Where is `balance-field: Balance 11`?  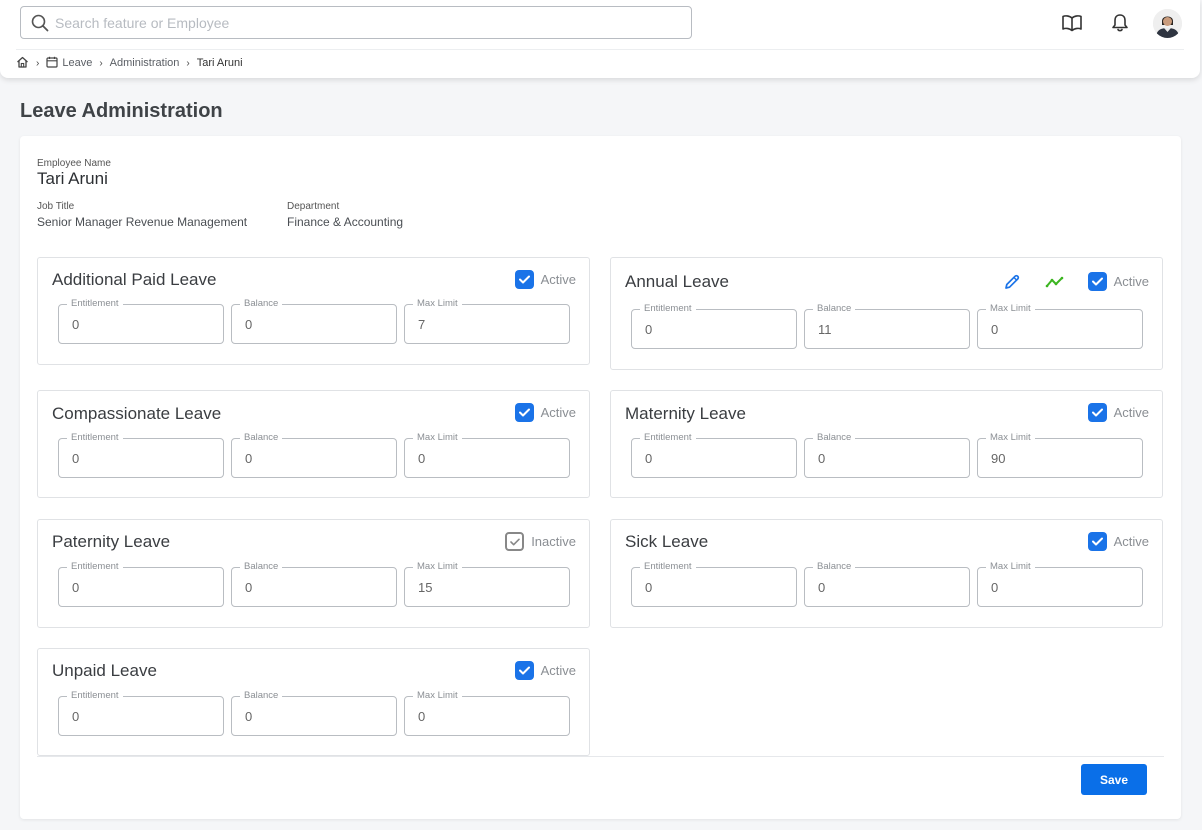
balance-field: Balance 11 is located at coordinates (887, 326).